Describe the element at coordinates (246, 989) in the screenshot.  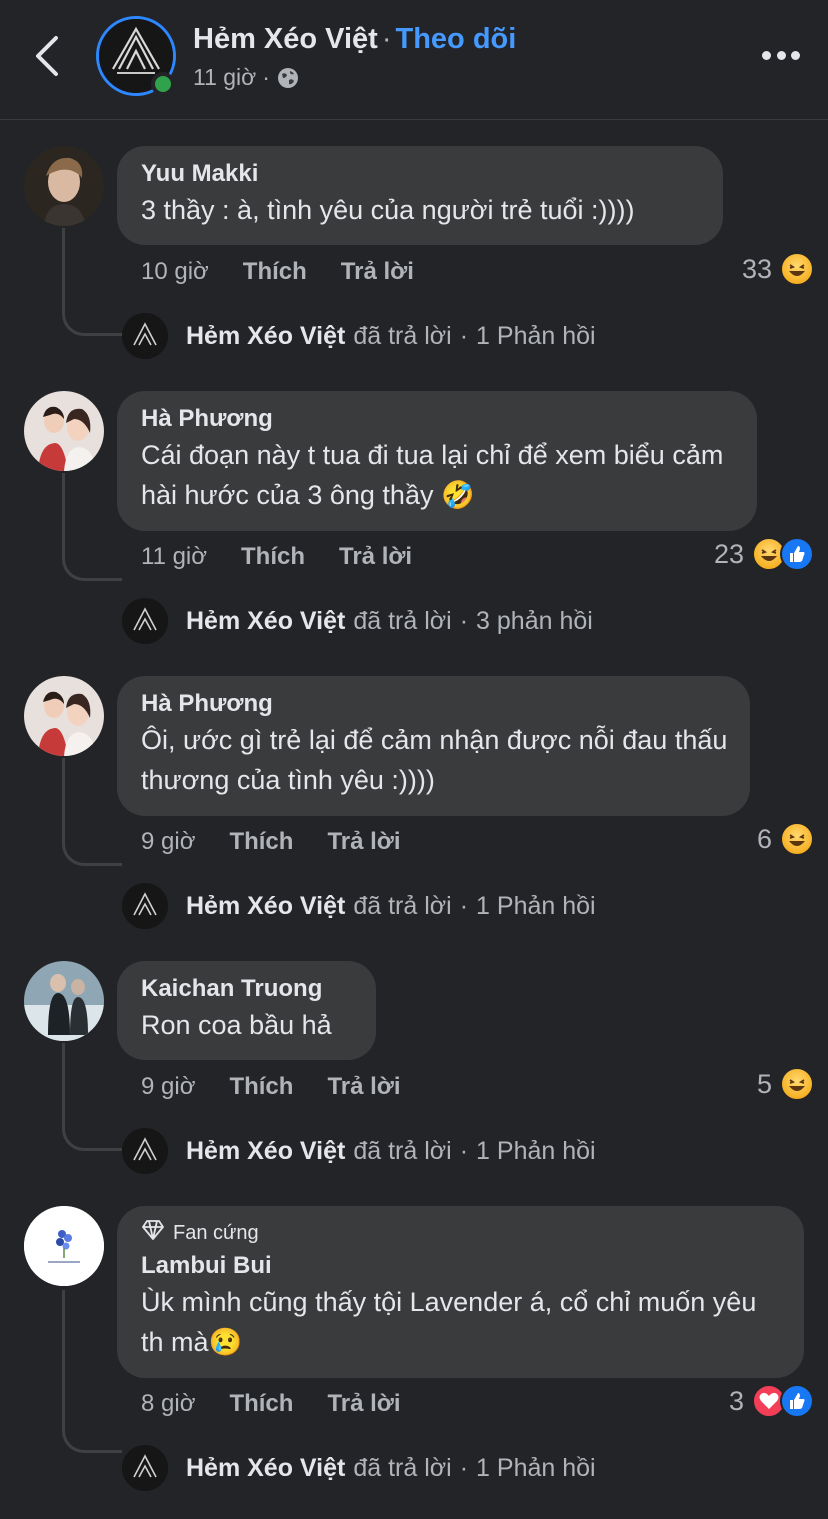
I see `comment-author: Kaichan Truong` at that location.